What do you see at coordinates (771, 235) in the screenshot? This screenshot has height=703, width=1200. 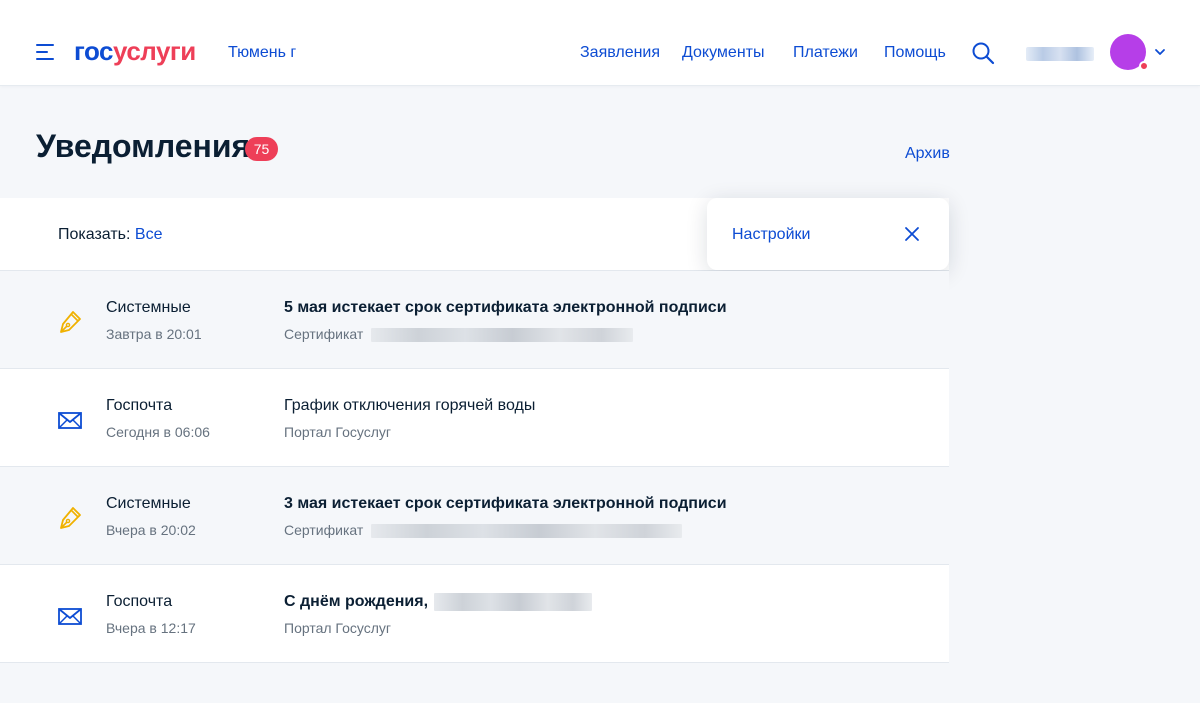 I see `settings-link: Настройки` at bounding box center [771, 235].